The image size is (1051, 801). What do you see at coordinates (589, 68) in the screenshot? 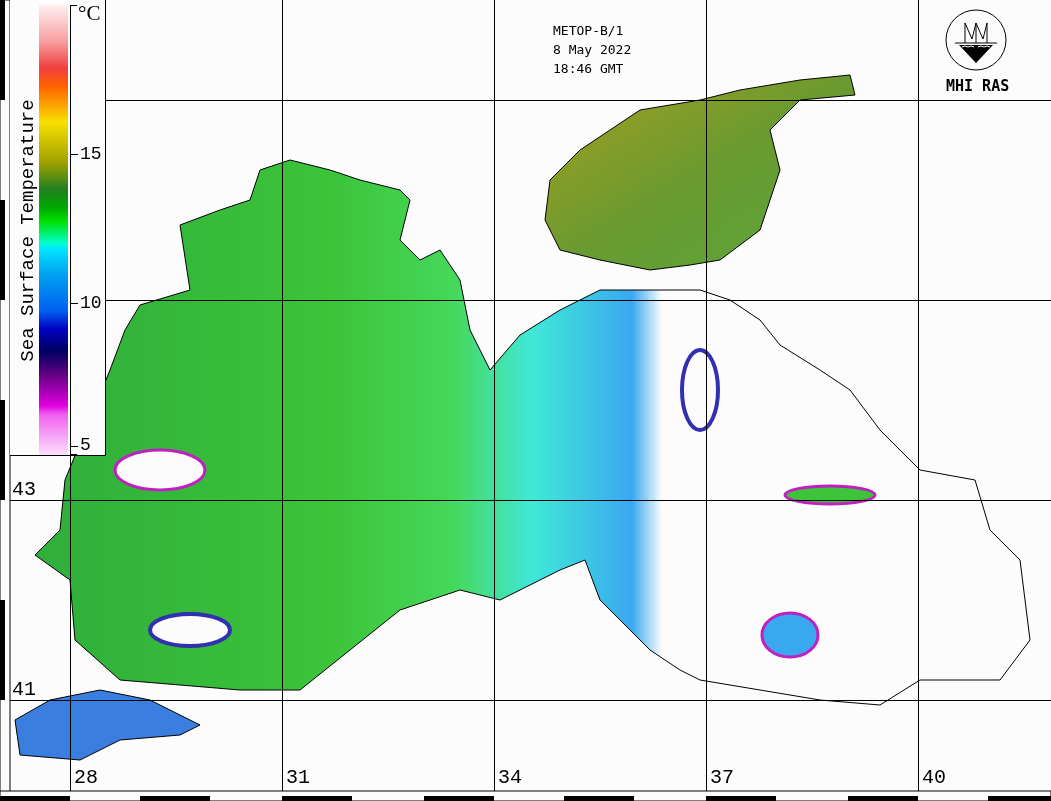
I see `header-text: 18:46 GMT` at bounding box center [589, 68].